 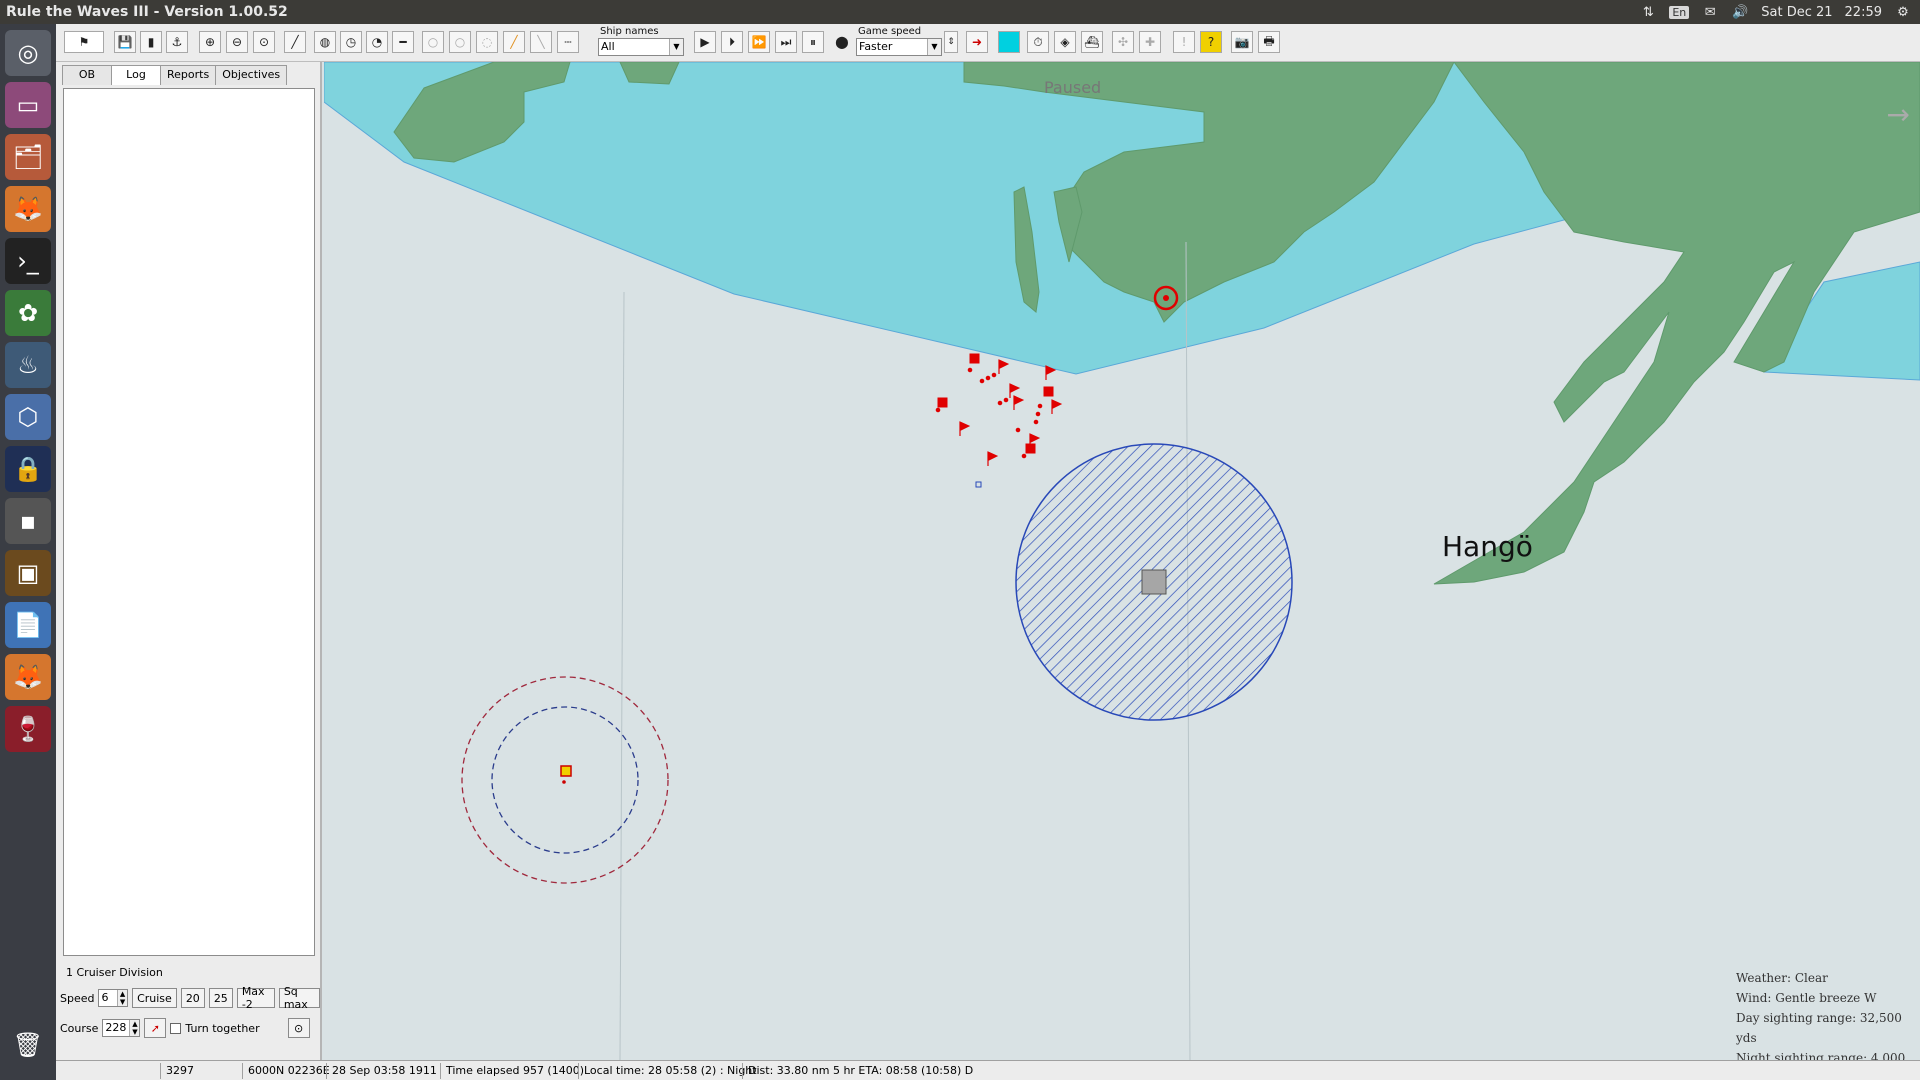 What do you see at coordinates (28, 157) in the screenshot?
I see `files-icon: 🗂` at bounding box center [28, 157].